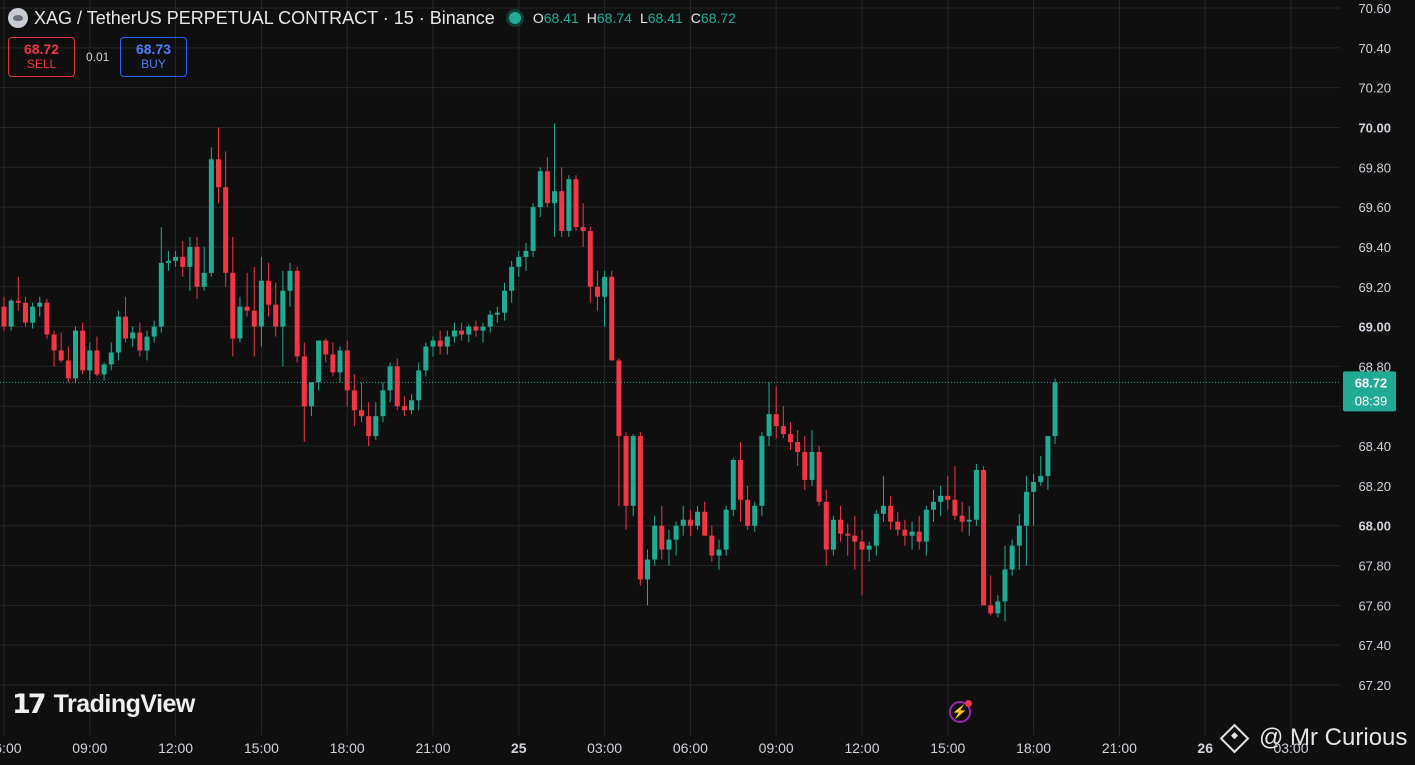 The image size is (1415, 765). Describe the element at coordinates (1374, 446) in the screenshot. I see `price-tick-label: 68.40` at that location.